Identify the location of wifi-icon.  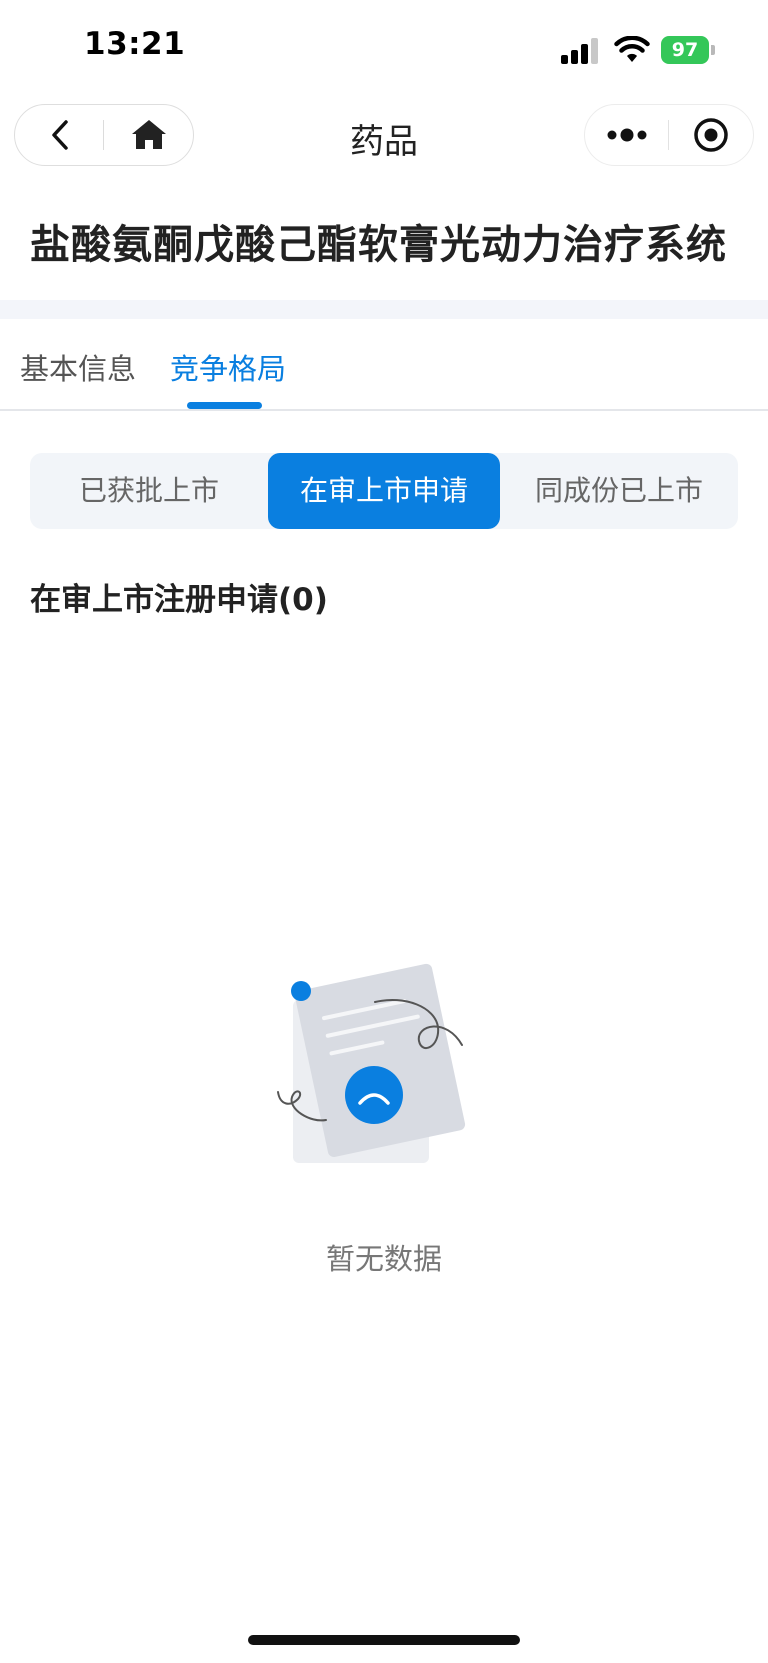
(632, 49).